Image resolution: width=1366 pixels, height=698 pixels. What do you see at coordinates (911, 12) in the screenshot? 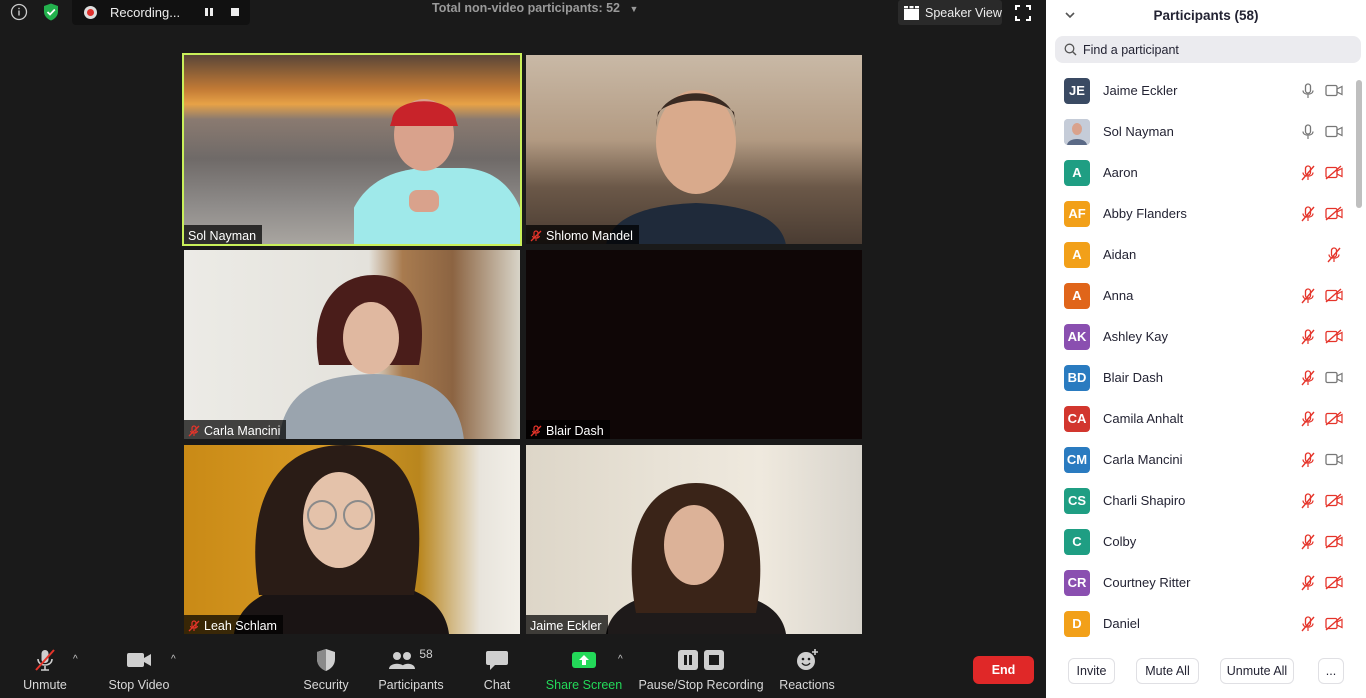
I see `grid-view-icon` at bounding box center [911, 12].